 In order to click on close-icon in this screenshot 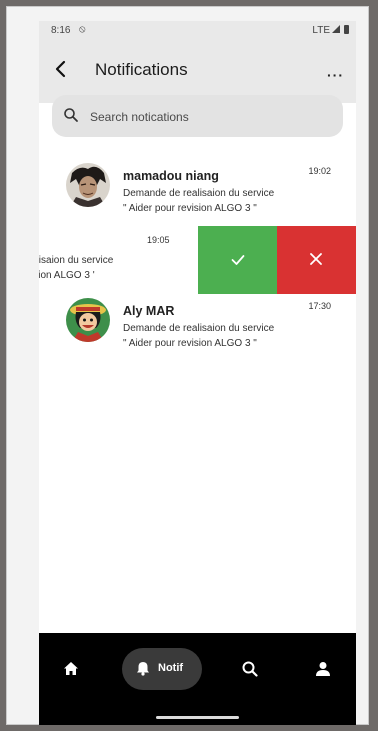, I will do `click(316, 259)`.